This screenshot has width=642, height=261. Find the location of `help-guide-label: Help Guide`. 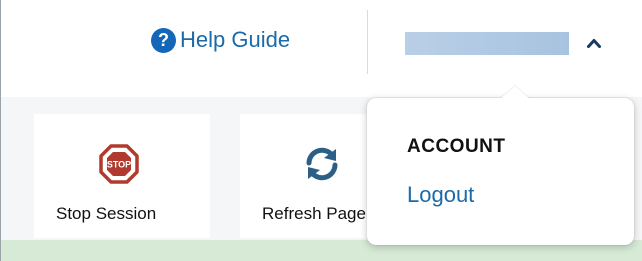

help-guide-label: Help Guide is located at coordinates (235, 39).